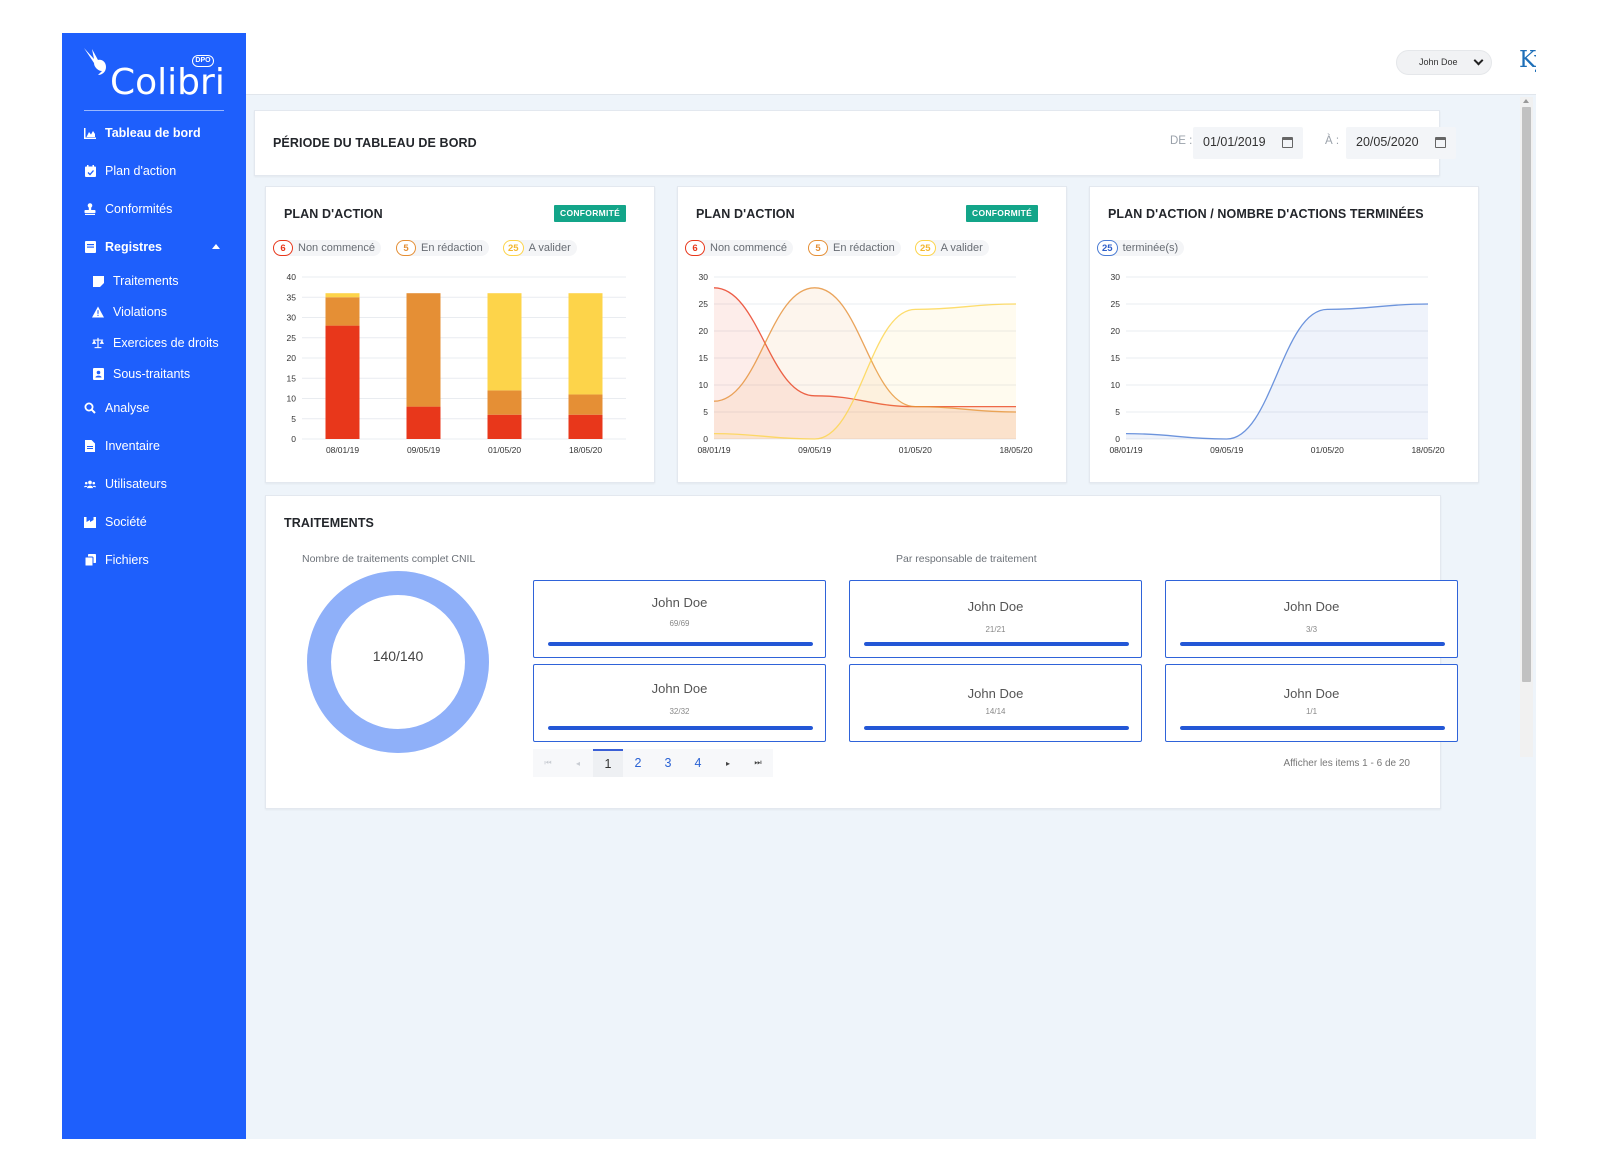  What do you see at coordinates (1444, 62) in the screenshot?
I see `user-select: John Doe` at bounding box center [1444, 62].